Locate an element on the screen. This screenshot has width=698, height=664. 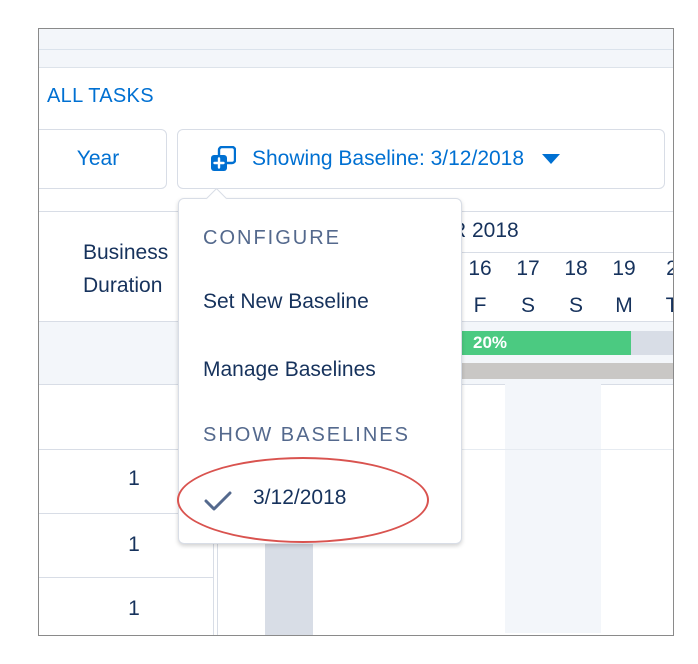
baseline-dropdown-button: Showing Baseline: 3/12/2018 is located at coordinates (421, 159).